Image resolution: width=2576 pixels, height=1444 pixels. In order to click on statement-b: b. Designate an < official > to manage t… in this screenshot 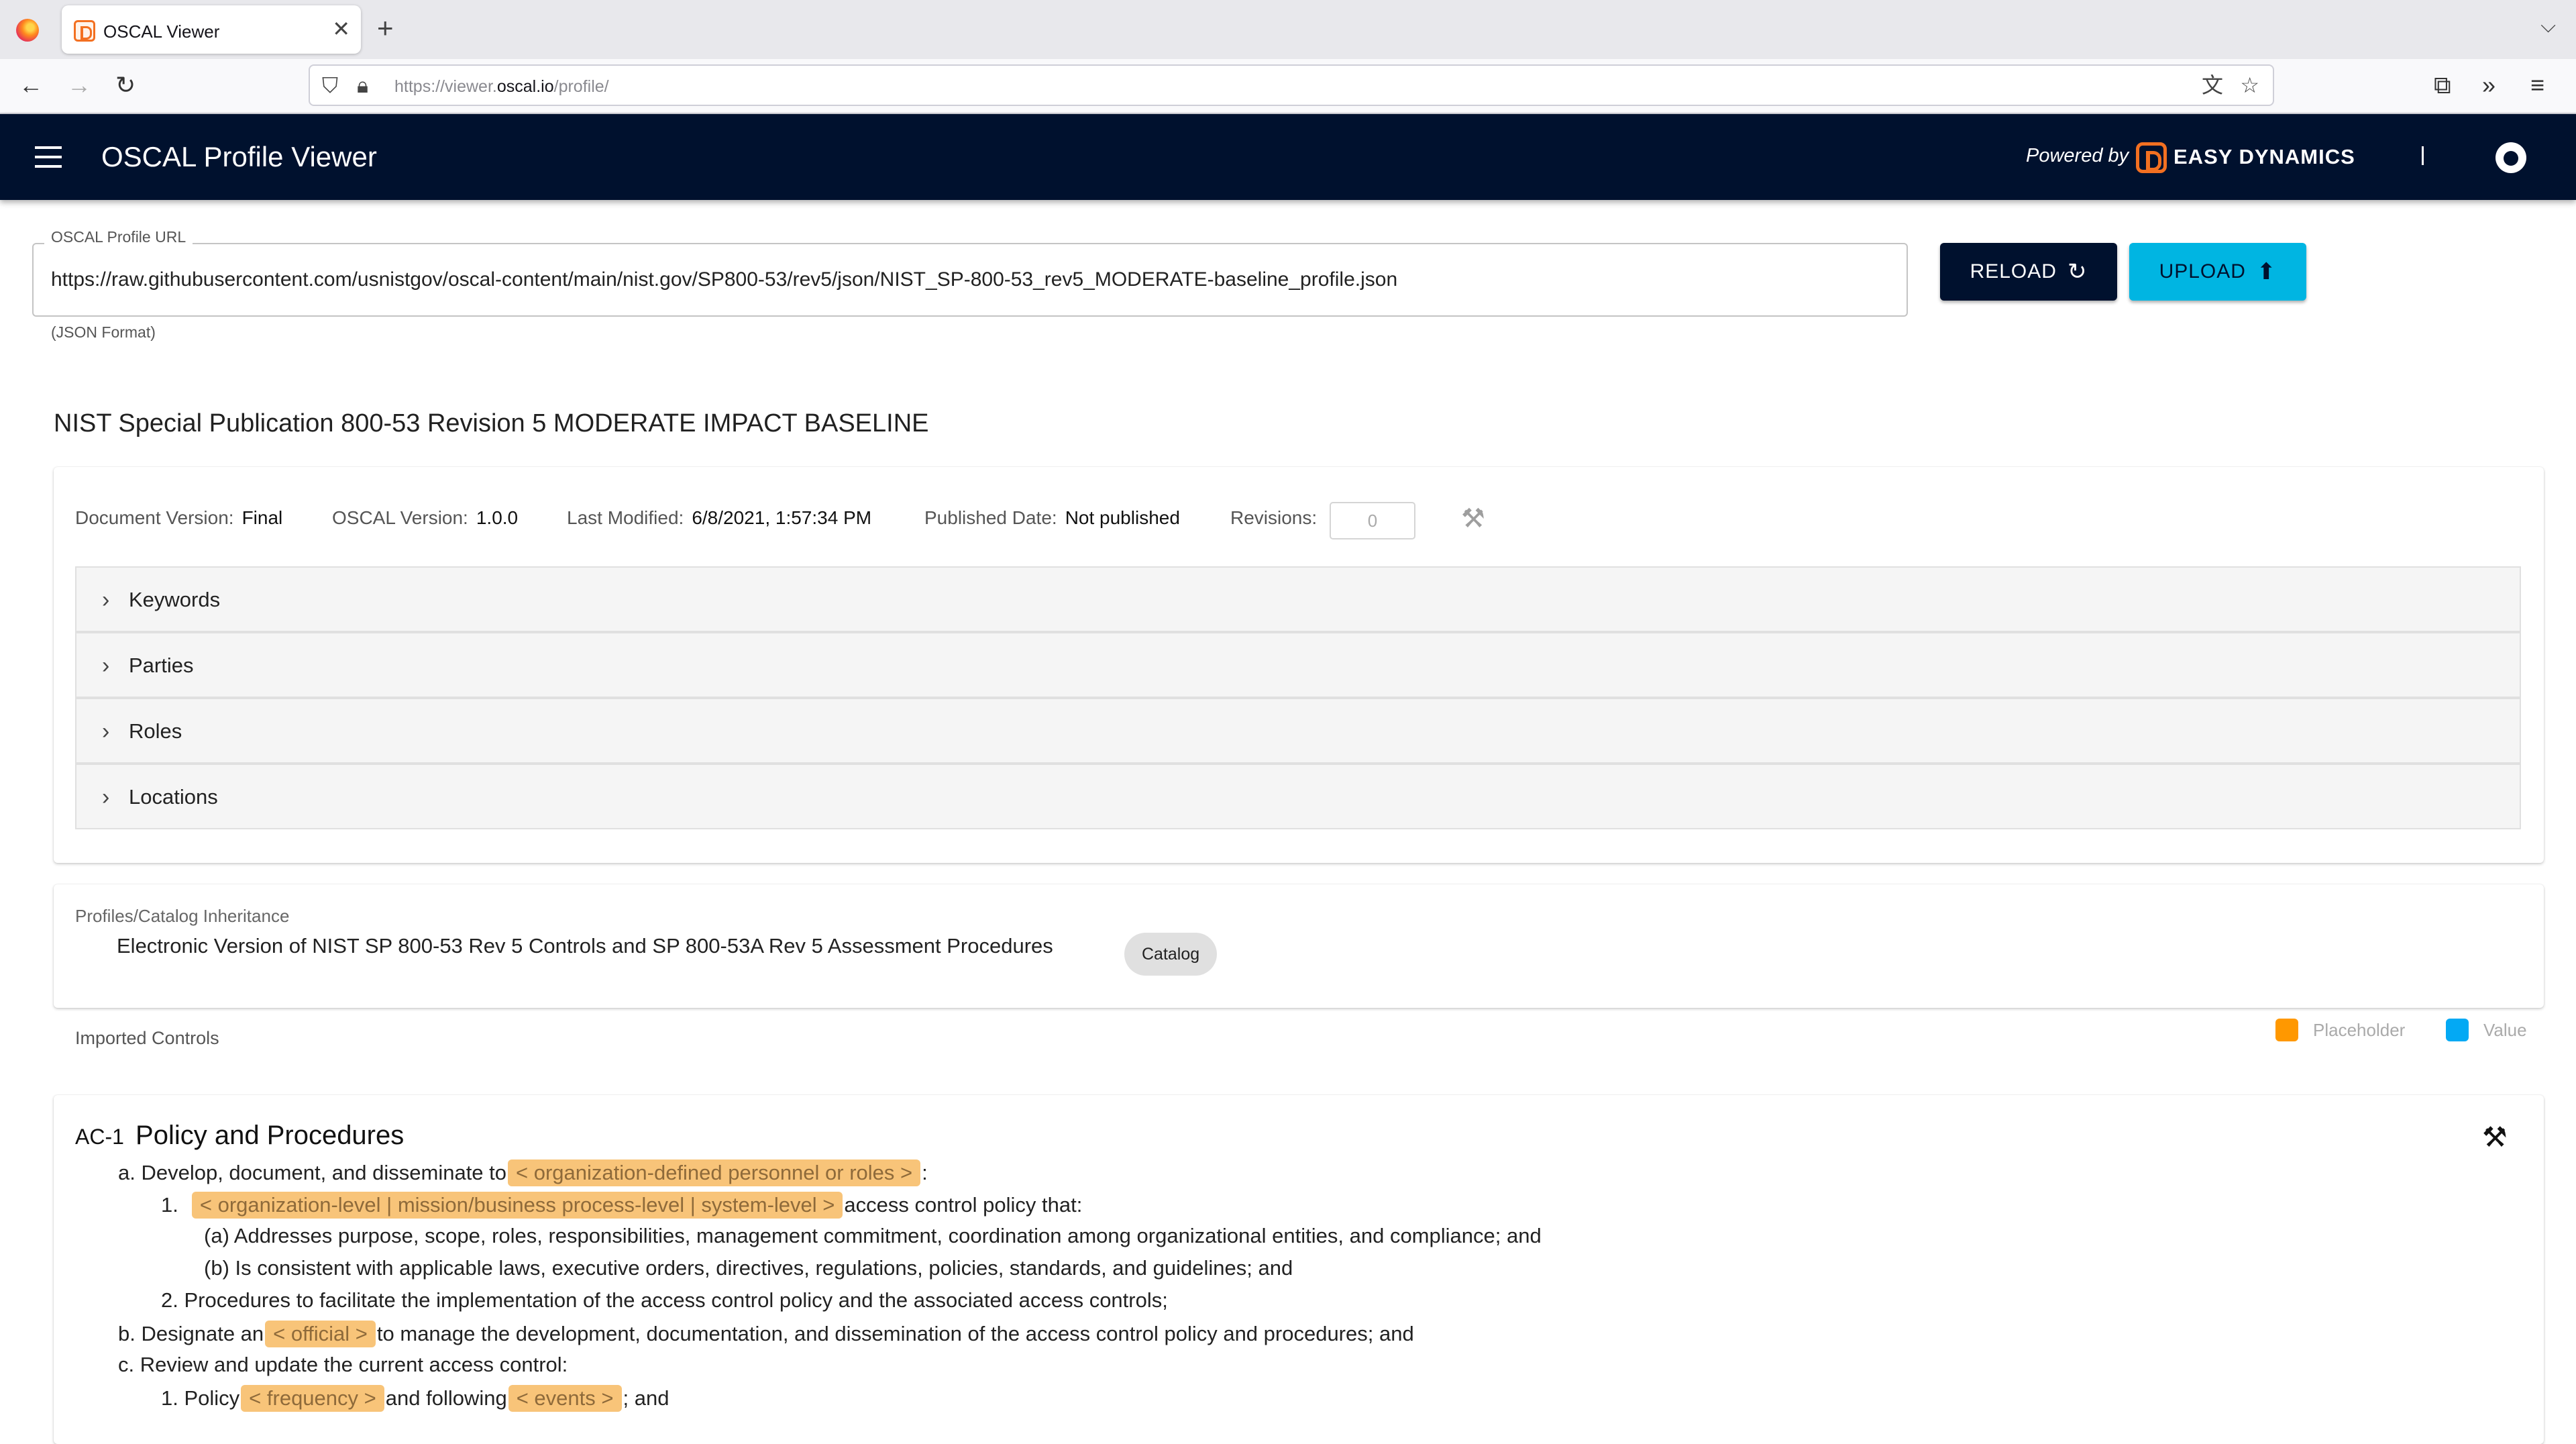, I will do `click(766, 1334)`.